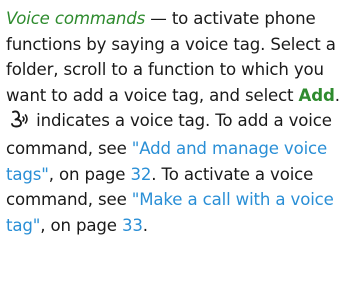 The height and width of the screenshot is (294, 345). I want to click on add-option-label: Add, so click(316, 95).